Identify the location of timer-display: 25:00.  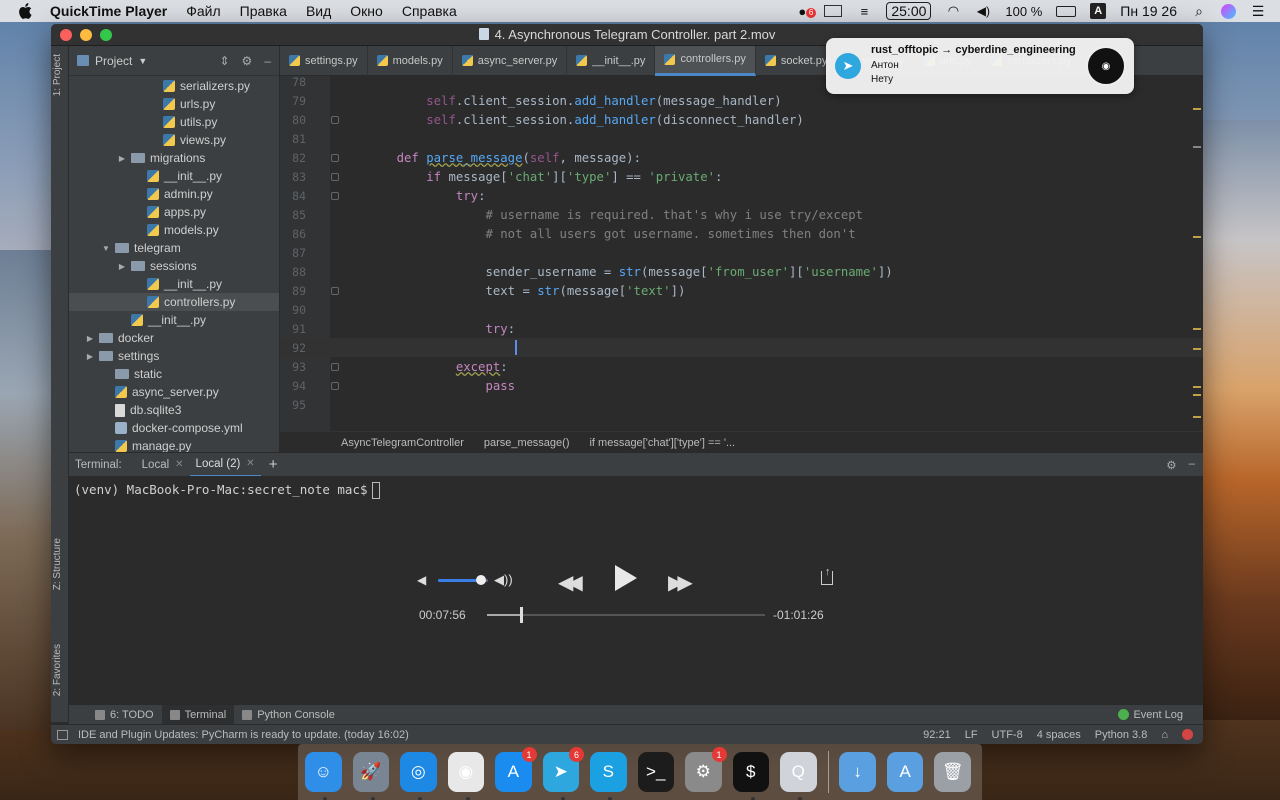
(909, 11).